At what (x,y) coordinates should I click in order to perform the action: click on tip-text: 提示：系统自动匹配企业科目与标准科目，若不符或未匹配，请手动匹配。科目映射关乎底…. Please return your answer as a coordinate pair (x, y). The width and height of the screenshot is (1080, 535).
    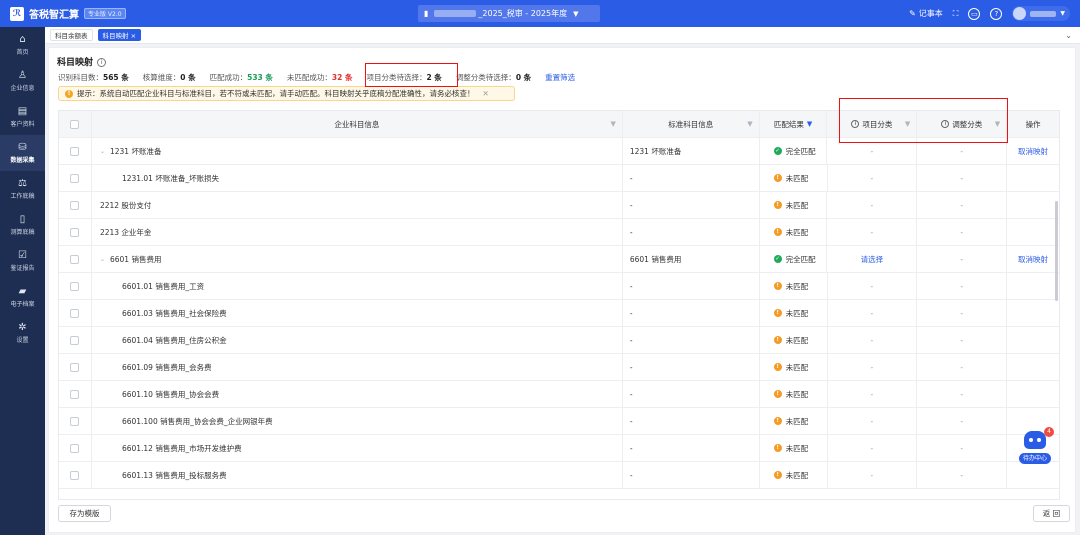
    Looking at the image, I should click on (276, 93).